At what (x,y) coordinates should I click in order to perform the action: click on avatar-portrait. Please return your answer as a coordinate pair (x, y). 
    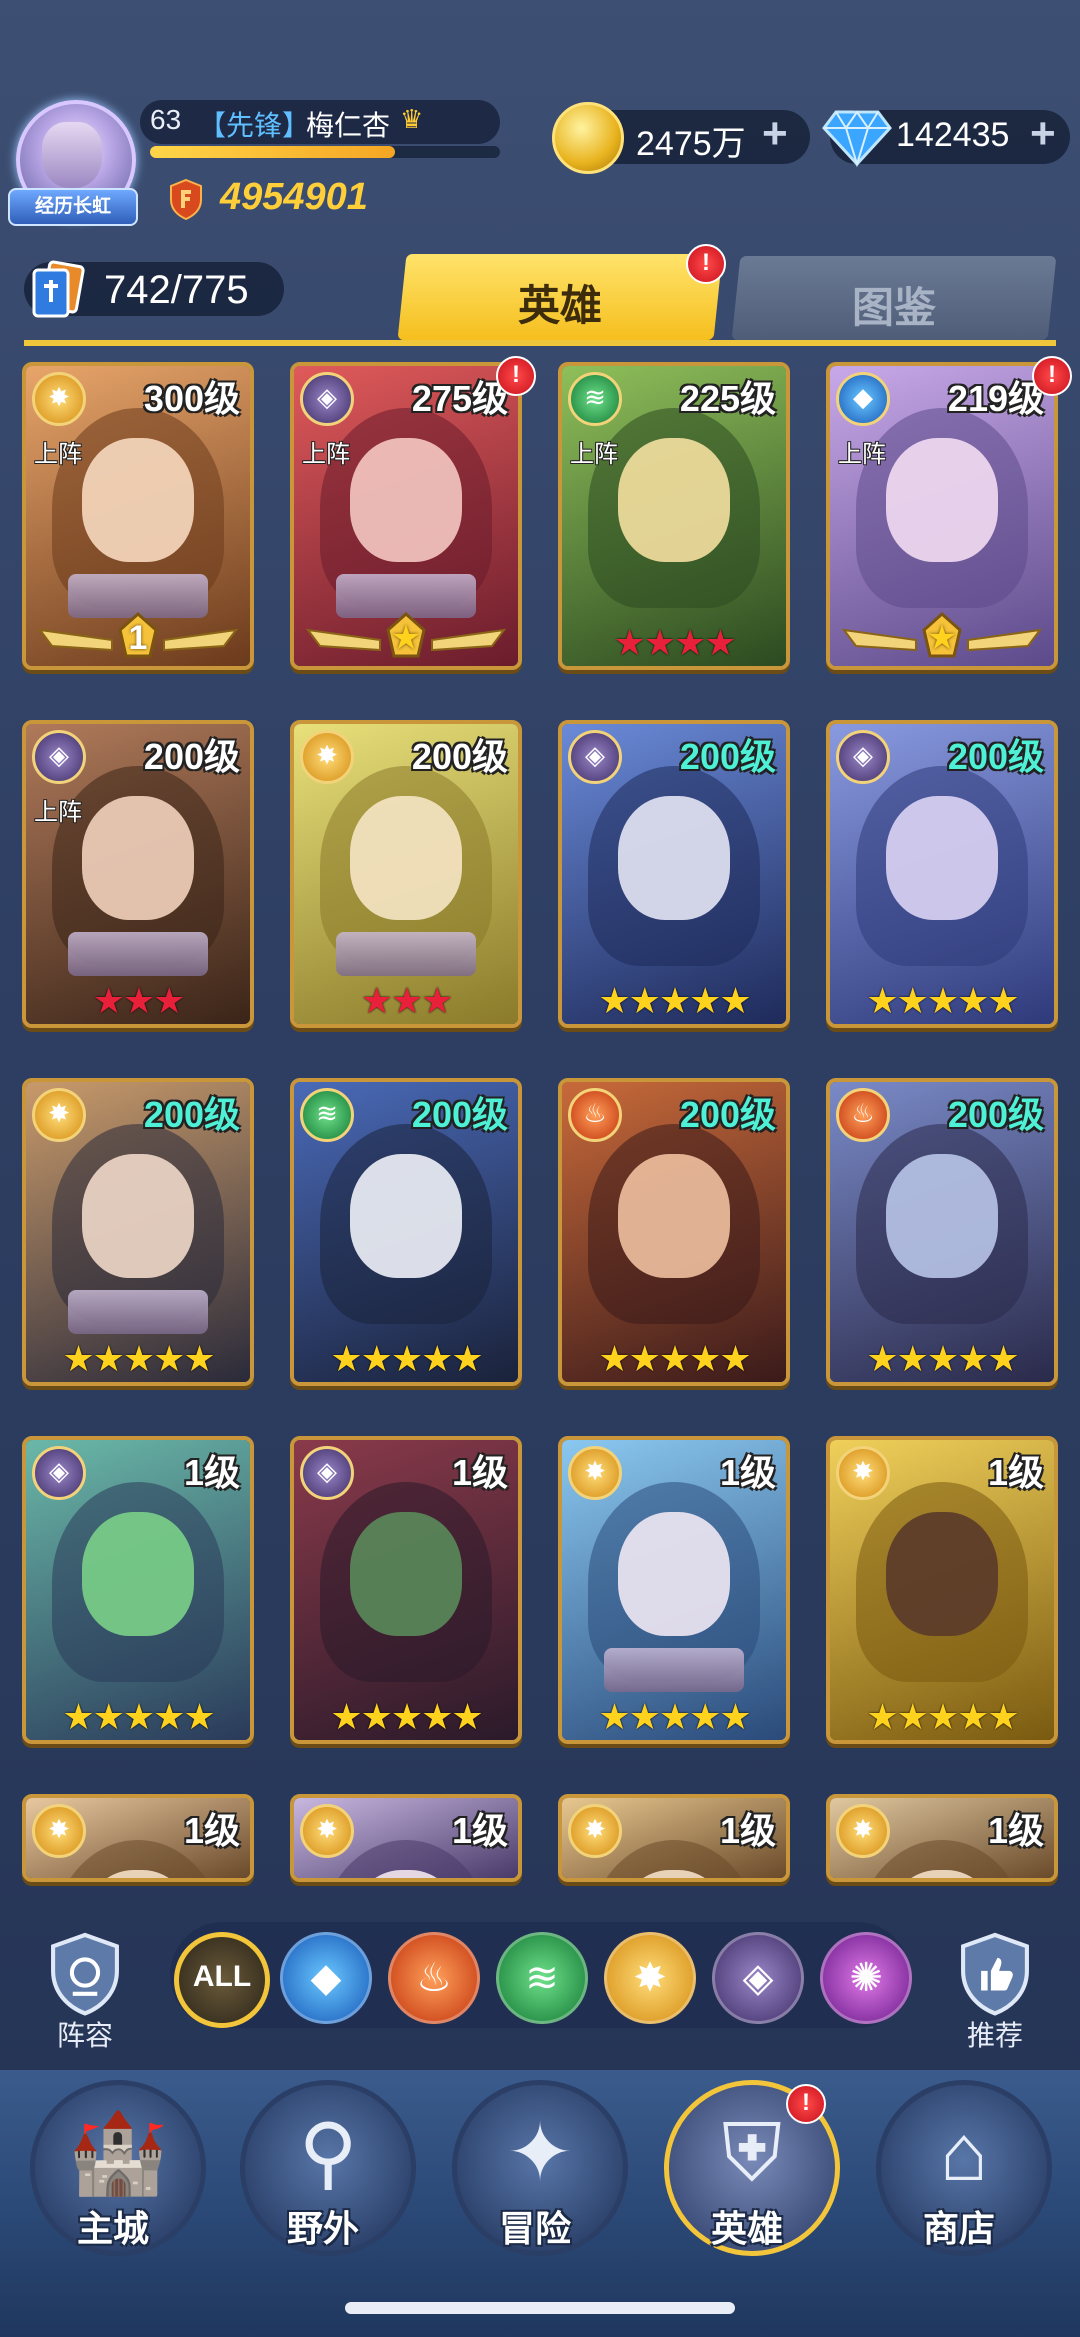
    Looking at the image, I should click on (72, 155).